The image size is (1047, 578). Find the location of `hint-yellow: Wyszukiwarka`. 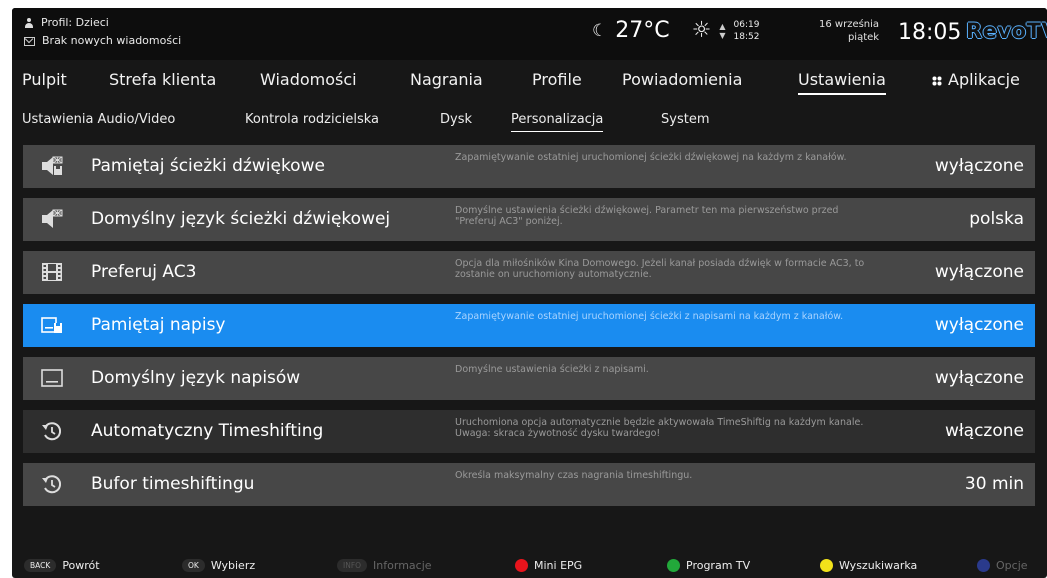

hint-yellow: Wyszukiwarka is located at coordinates (868, 565).